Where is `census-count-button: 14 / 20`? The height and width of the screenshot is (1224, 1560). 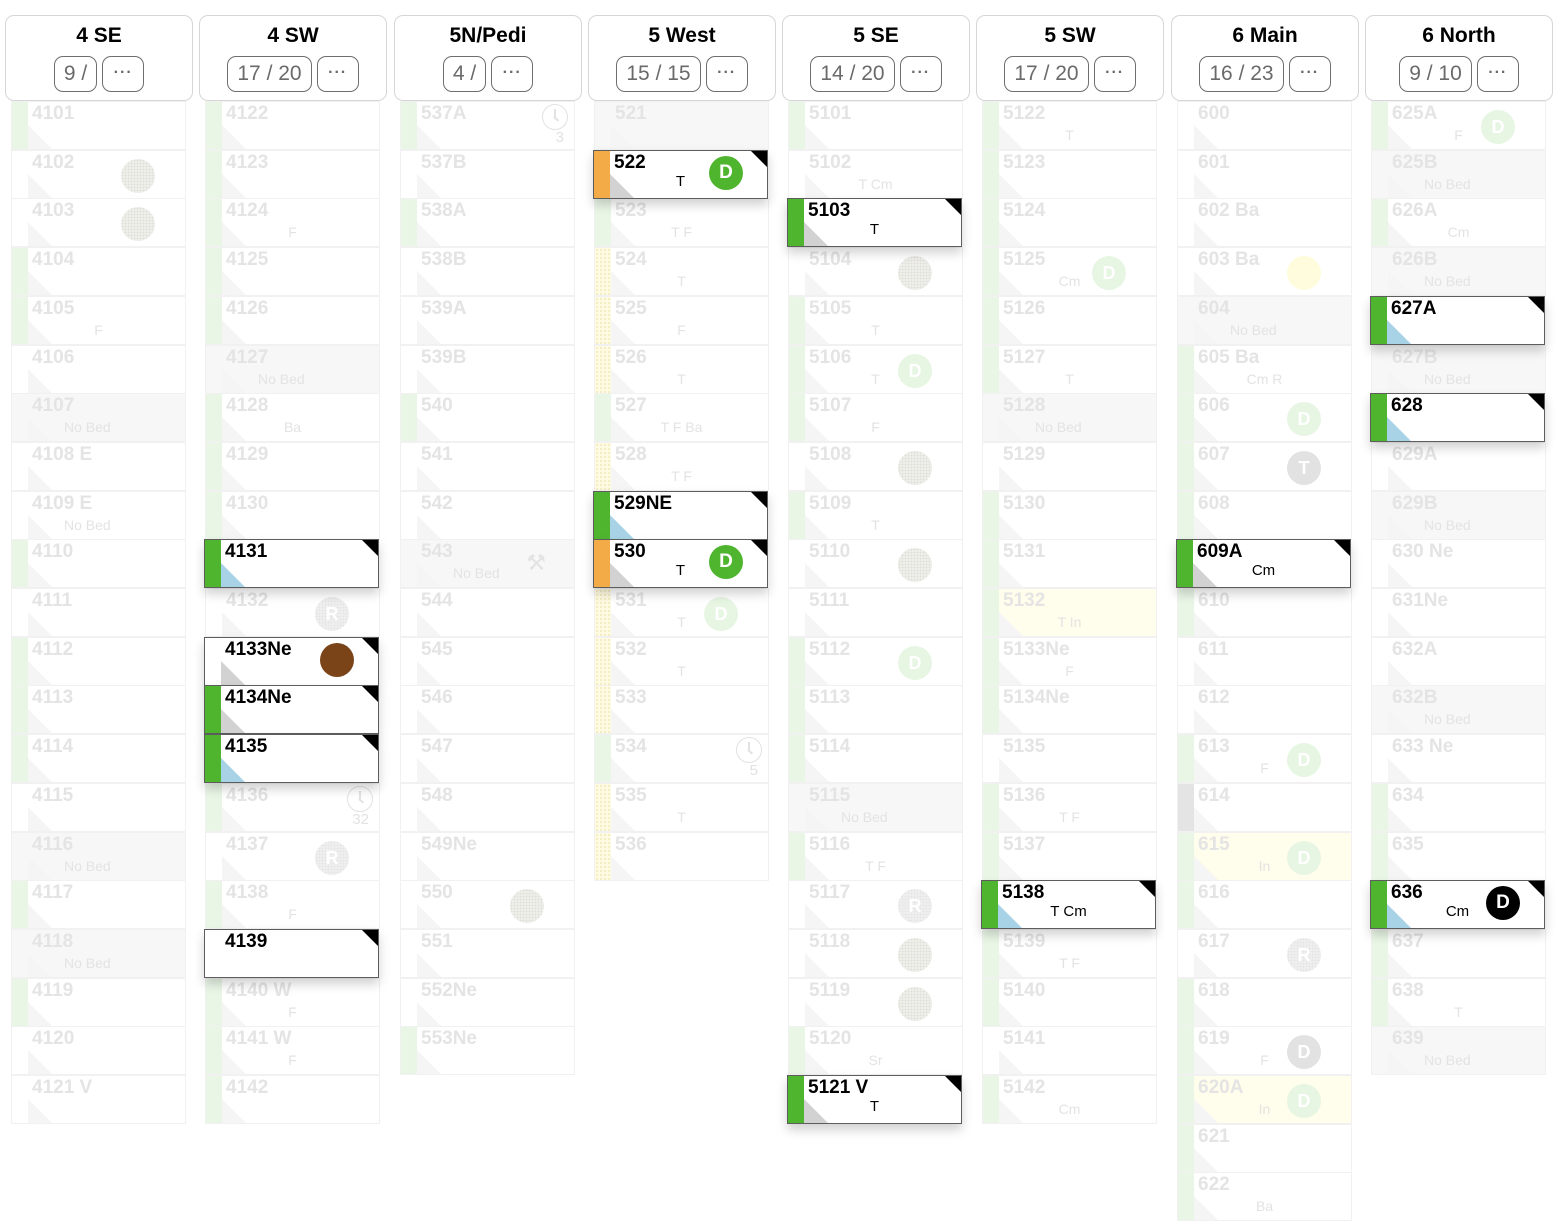
census-count-button: 14 / 20 is located at coordinates (852, 74).